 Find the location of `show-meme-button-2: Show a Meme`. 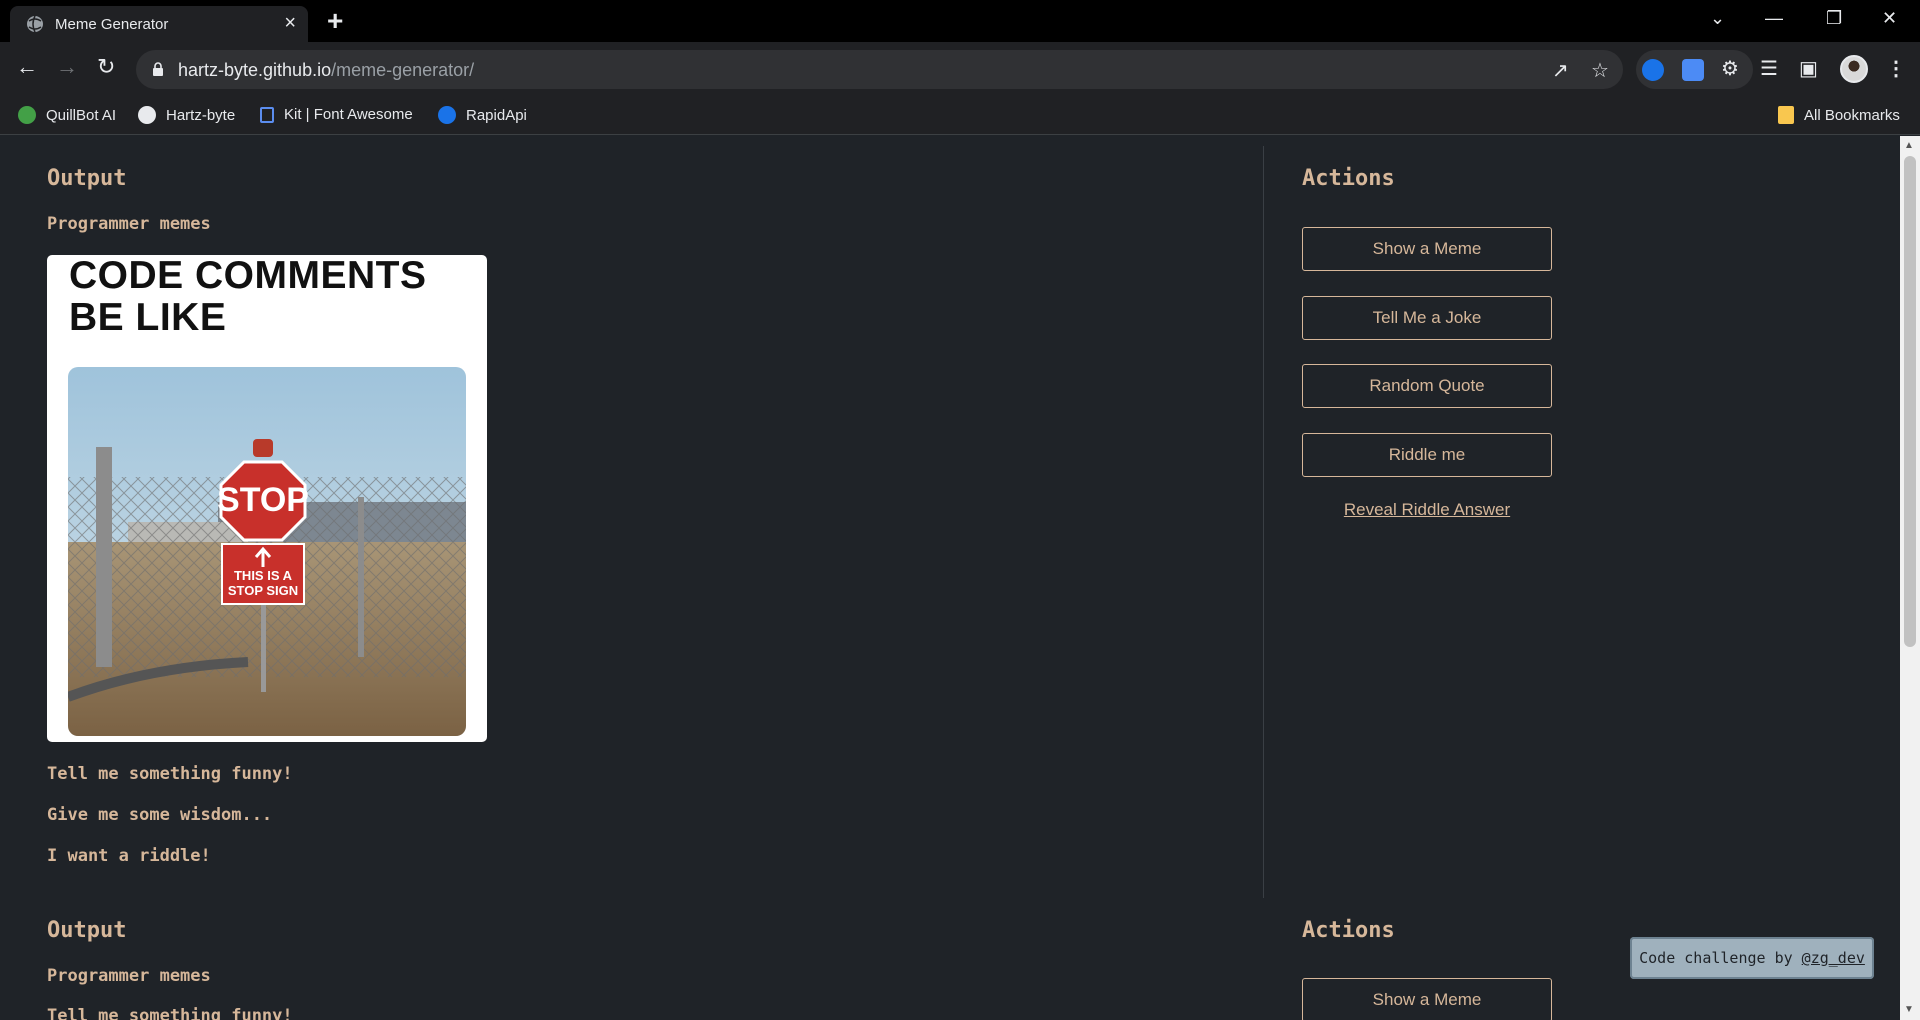

show-meme-button-2: Show a Meme is located at coordinates (1427, 999).